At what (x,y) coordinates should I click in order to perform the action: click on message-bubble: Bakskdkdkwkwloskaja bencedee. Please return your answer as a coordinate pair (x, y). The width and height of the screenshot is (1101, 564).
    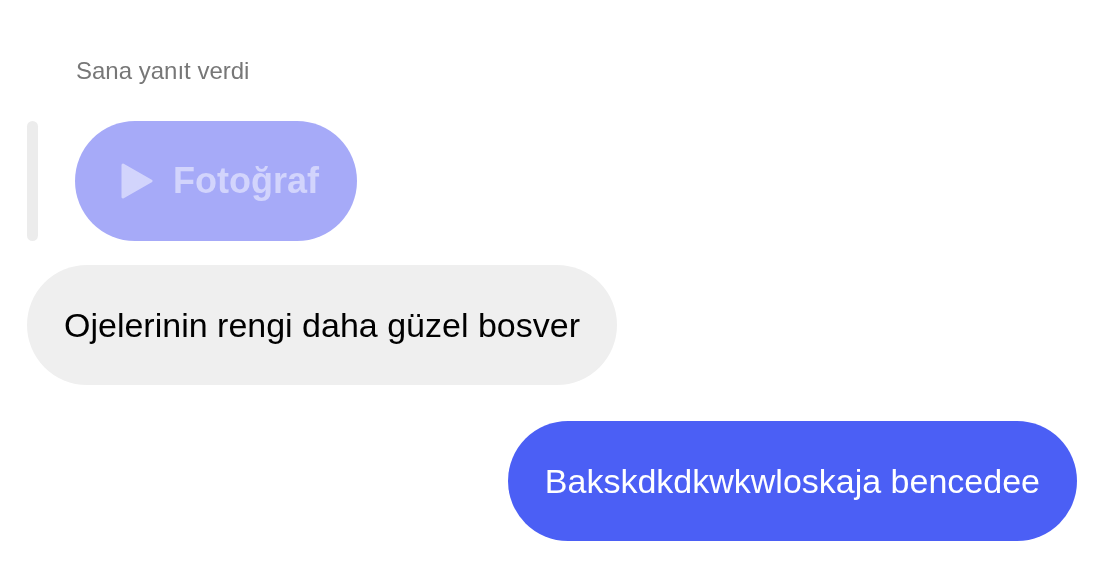
    Looking at the image, I should click on (792, 481).